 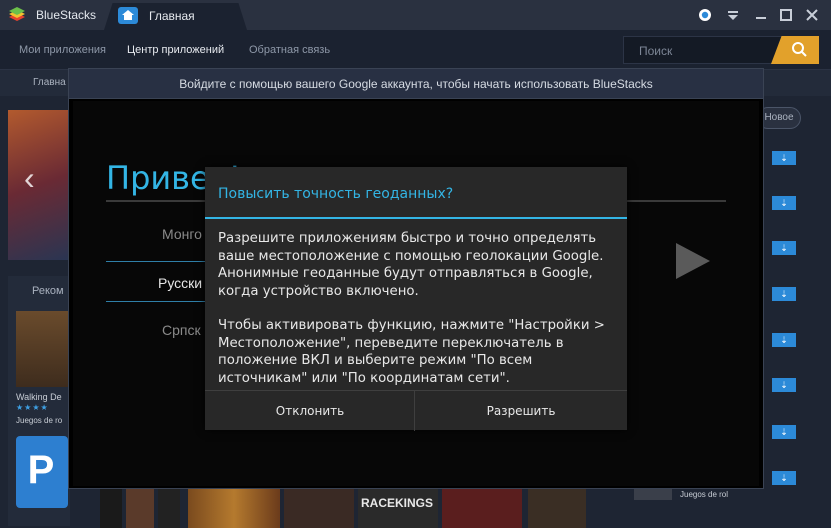 What do you see at coordinates (62, 50) in the screenshot?
I see `nav-my-apps: Мои приложения` at bounding box center [62, 50].